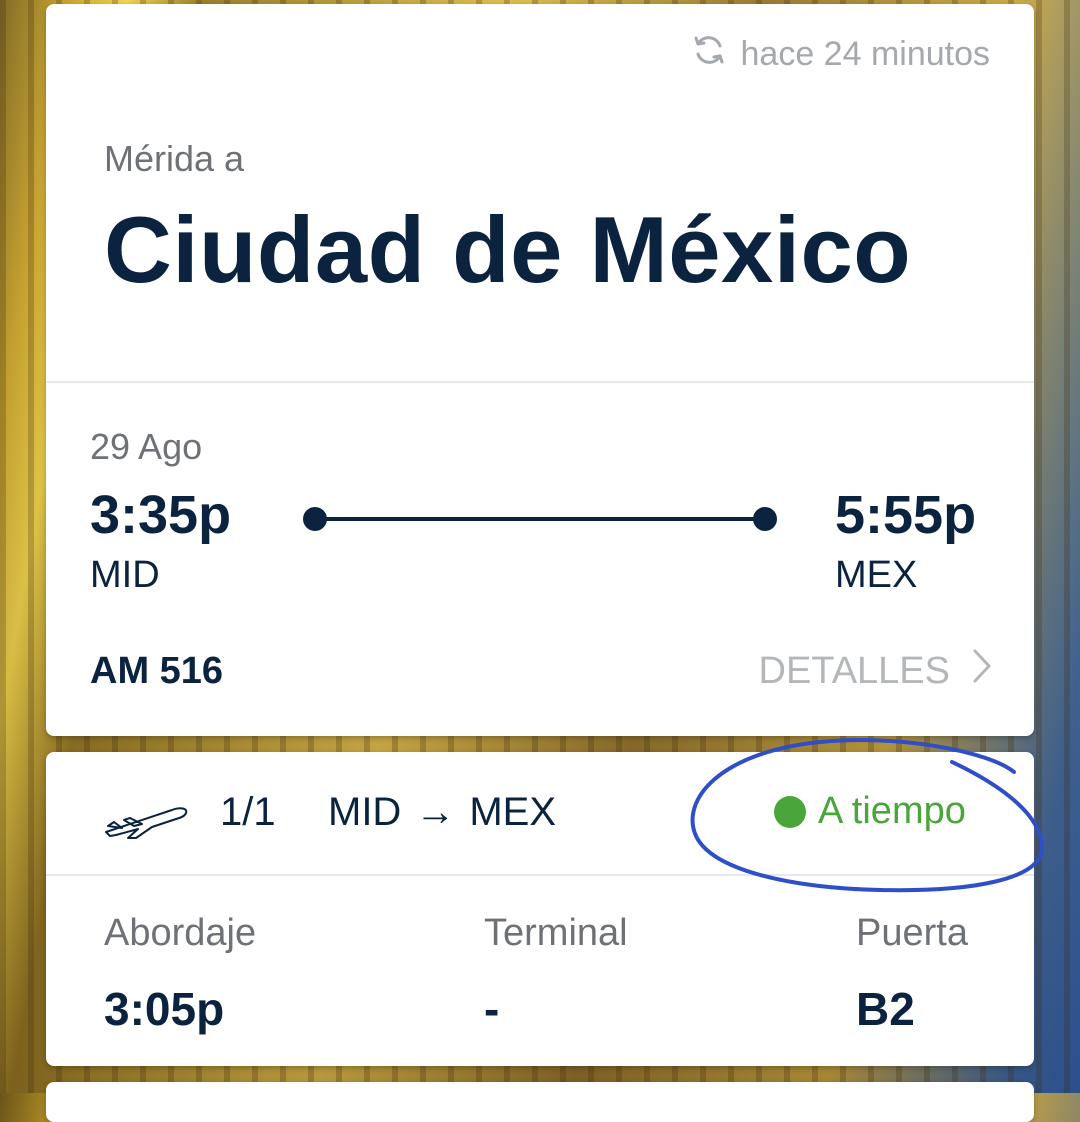 The height and width of the screenshot is (1122, 1080). Describe the element at coordinates (765, 519) in the screenshot. I see `route-end-dot` at that location.